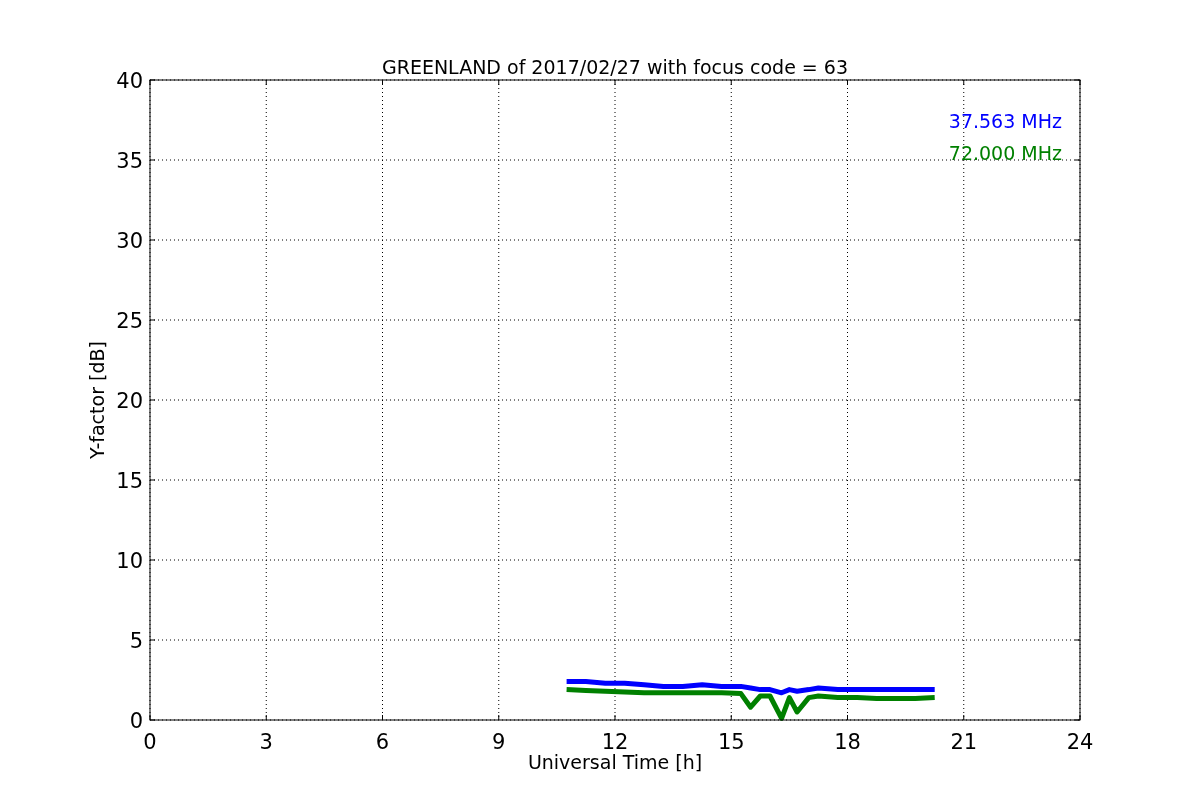 This screenshot has width=1200, height=800. I want to click on y-tick-label: 10, so click(129, 561).